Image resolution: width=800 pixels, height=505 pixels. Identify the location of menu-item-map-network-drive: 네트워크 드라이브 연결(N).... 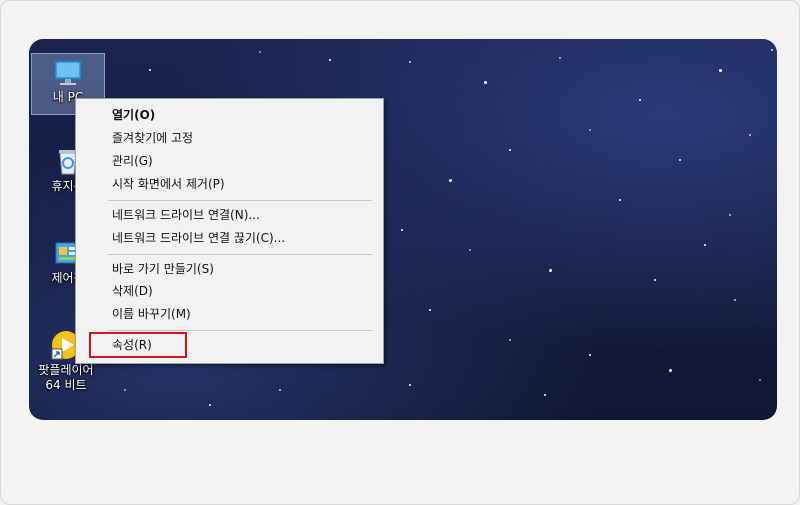
(186, 215).